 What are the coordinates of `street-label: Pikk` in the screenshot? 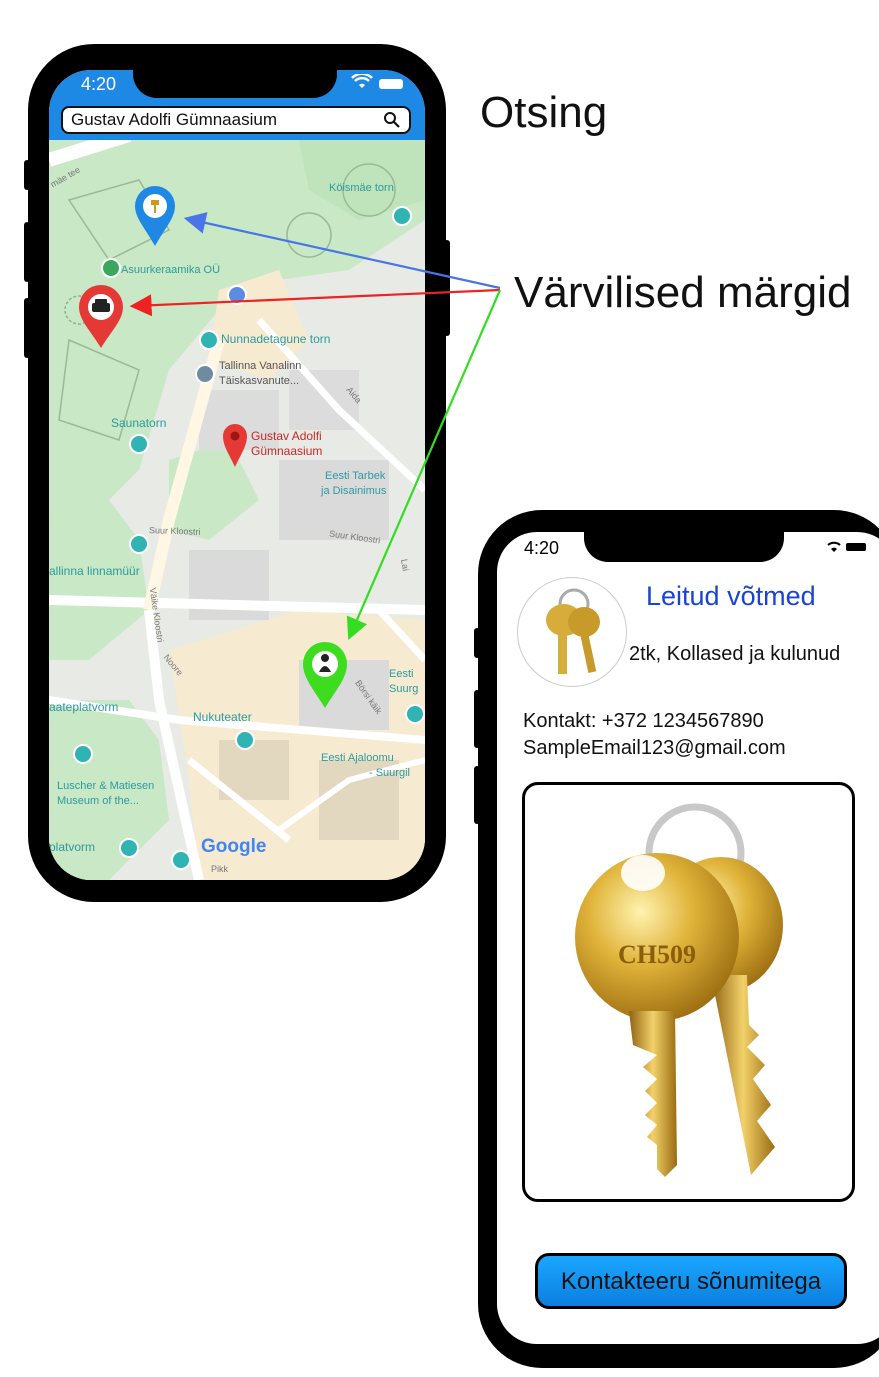 It's located at (220, 869).